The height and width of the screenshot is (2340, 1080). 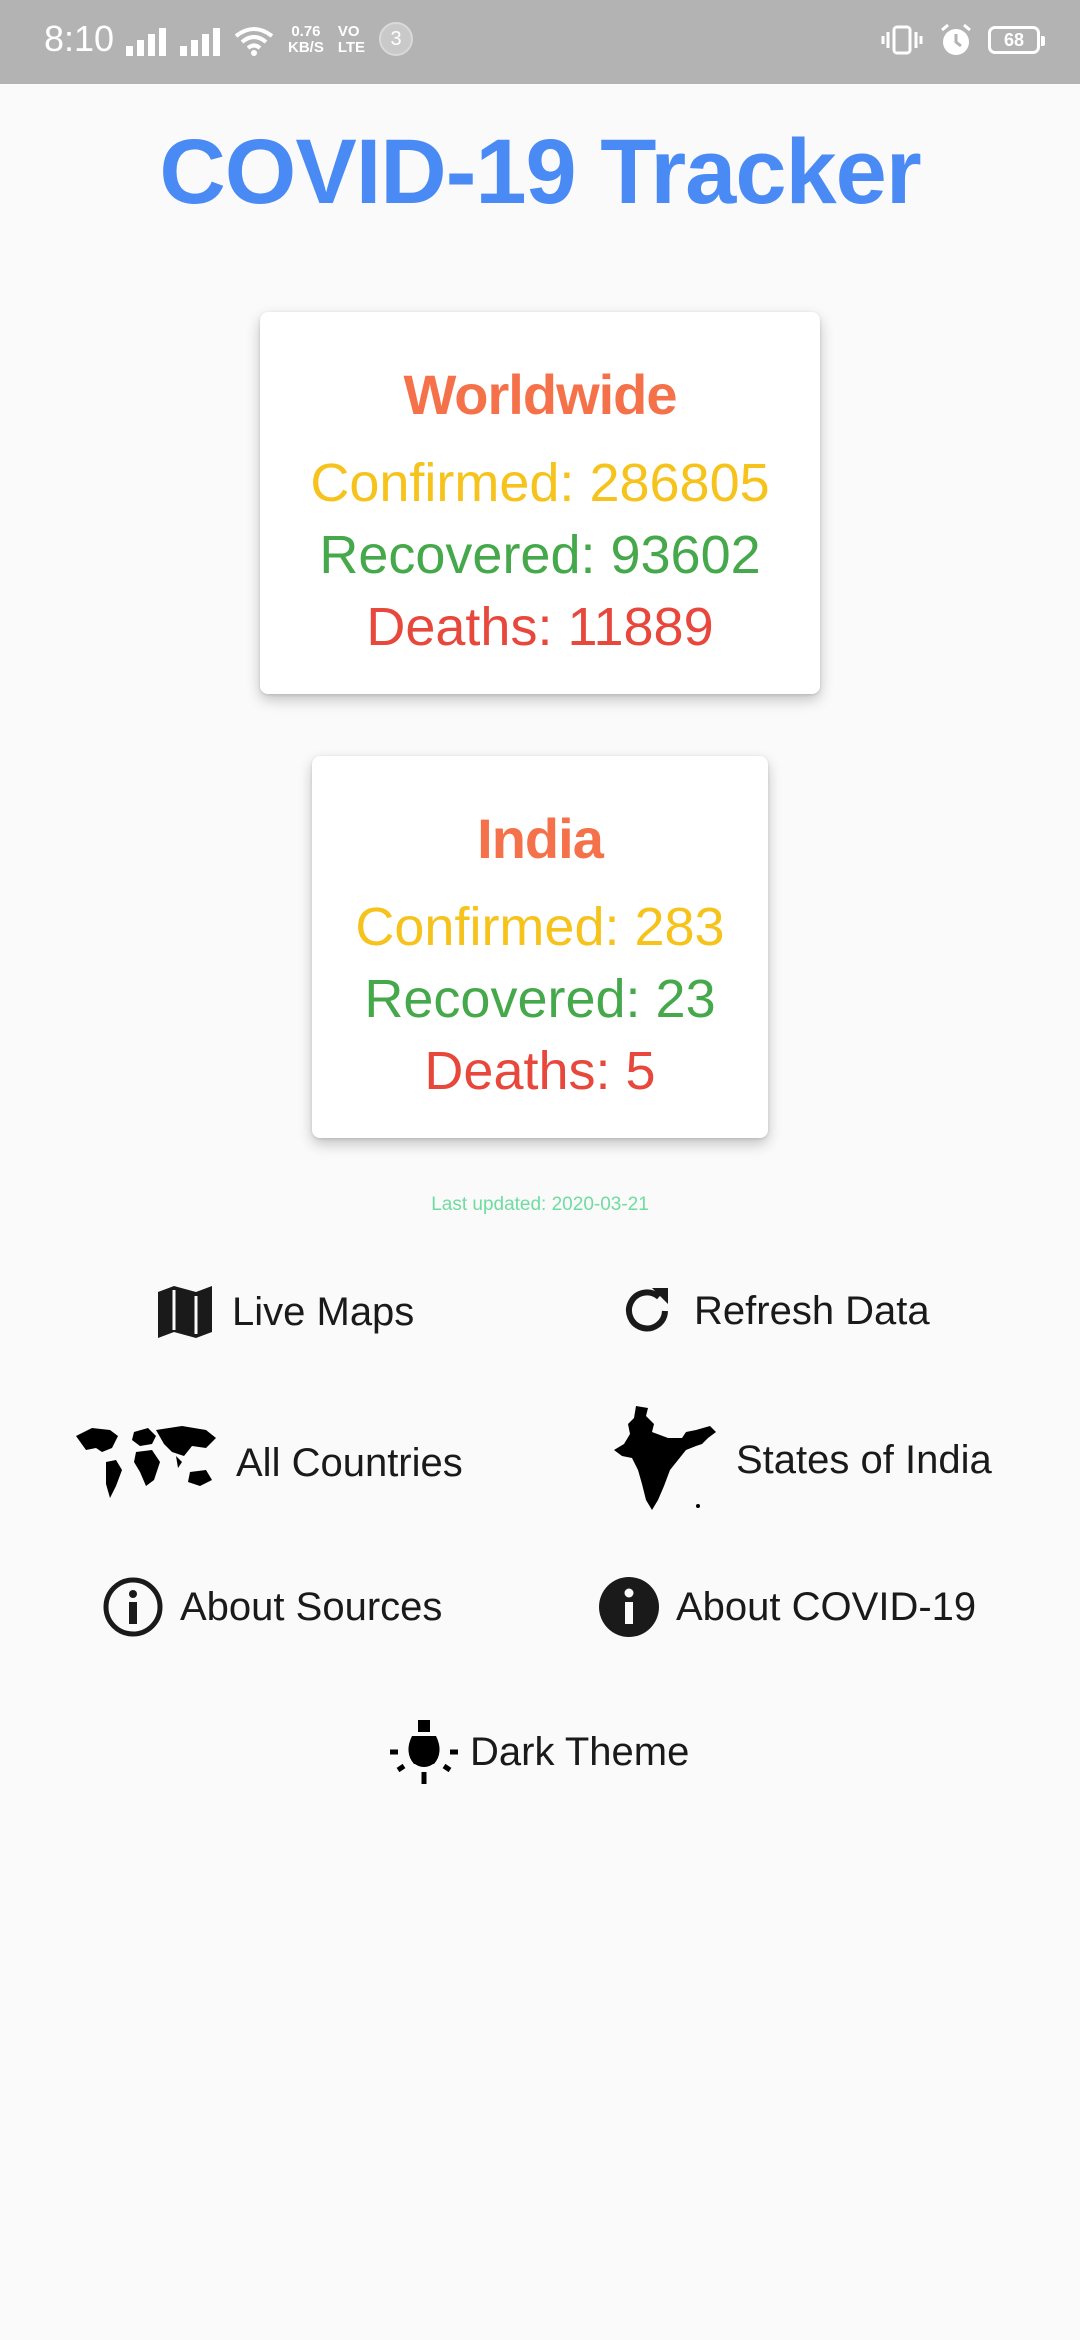 What do you see at coordinates (306, 31) in the screenshot?
I see `speed-value: 0.76` at bounding box center [306, 31].